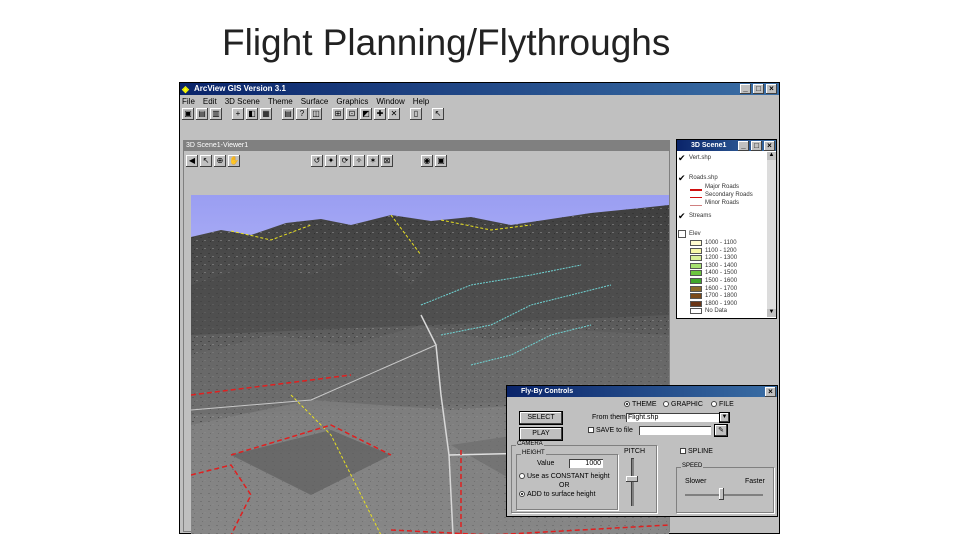  What do you see at coordinates (242, 101) in the screenshot?
I see `menu-3d-scene: 3D Scene` at bounding box center [242, 101].